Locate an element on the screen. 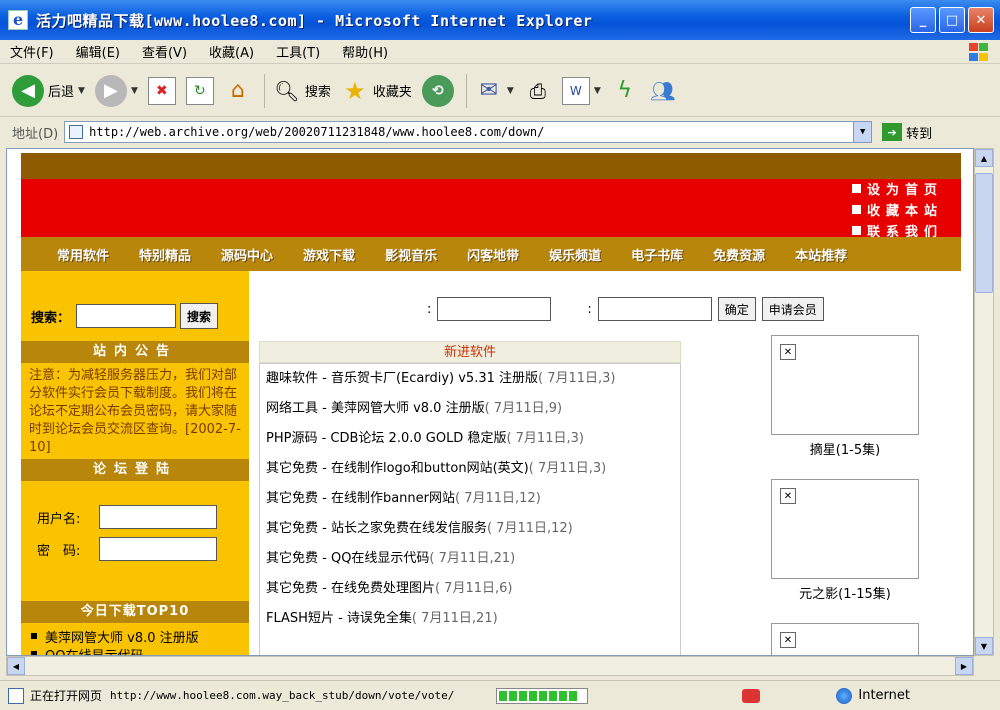 This screenshot has height=710, width=1000. forward-button: ▶ ▼ is located at coordinates (116, 91).